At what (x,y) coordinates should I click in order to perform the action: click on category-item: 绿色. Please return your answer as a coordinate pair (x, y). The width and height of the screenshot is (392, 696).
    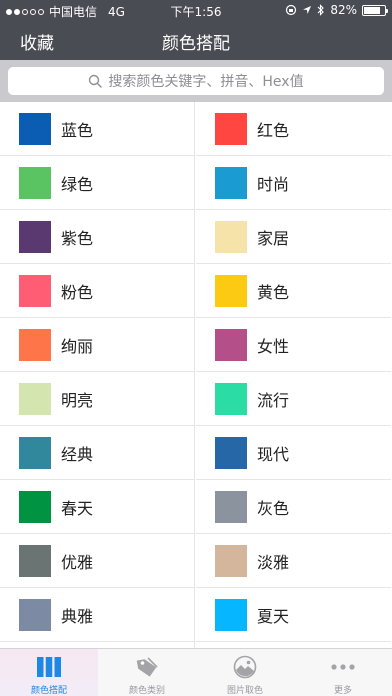
    Looking at the image, I should click on (97, 183).